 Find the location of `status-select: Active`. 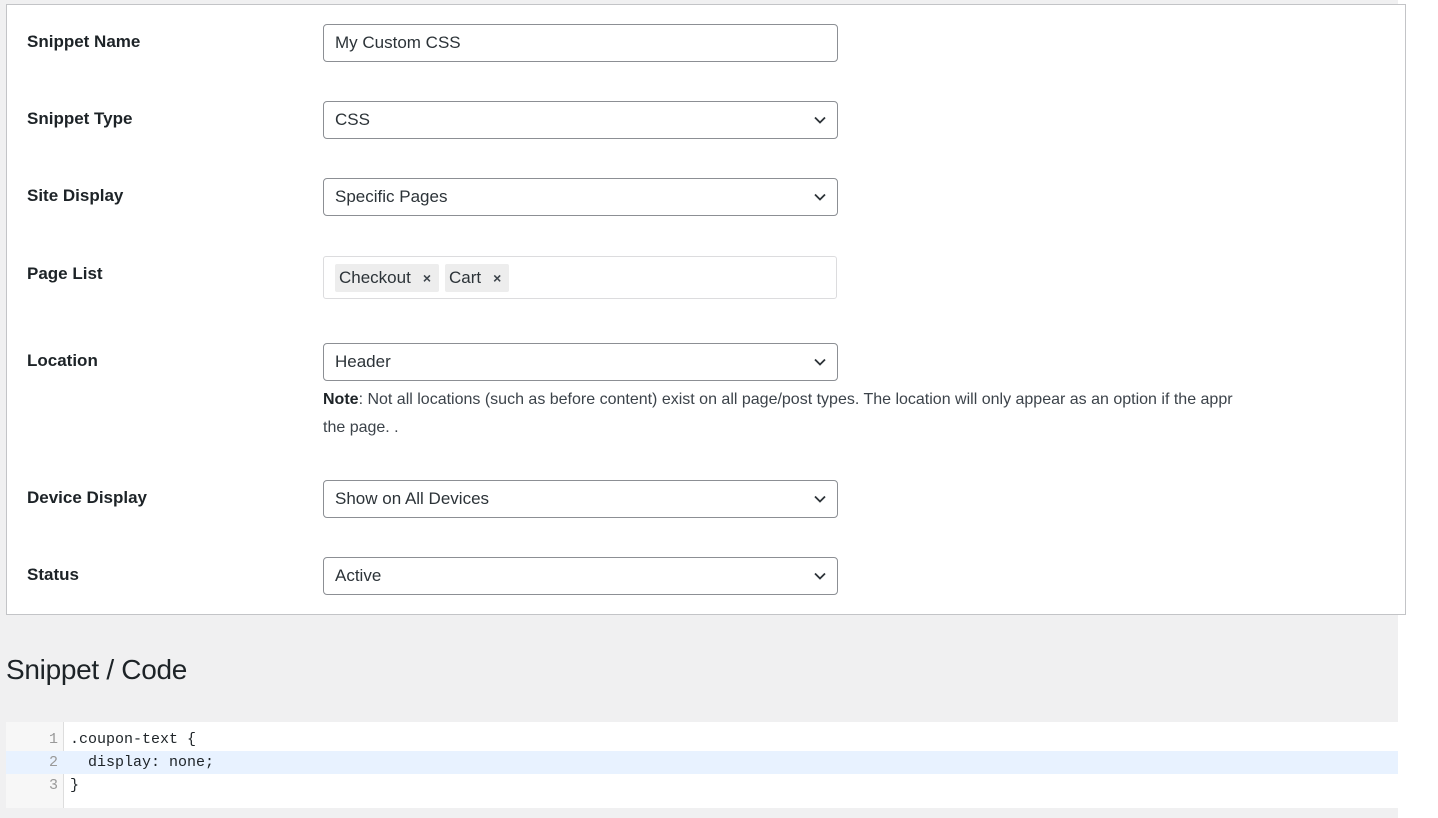

status-select: Active is located at coordinates (580, 576).